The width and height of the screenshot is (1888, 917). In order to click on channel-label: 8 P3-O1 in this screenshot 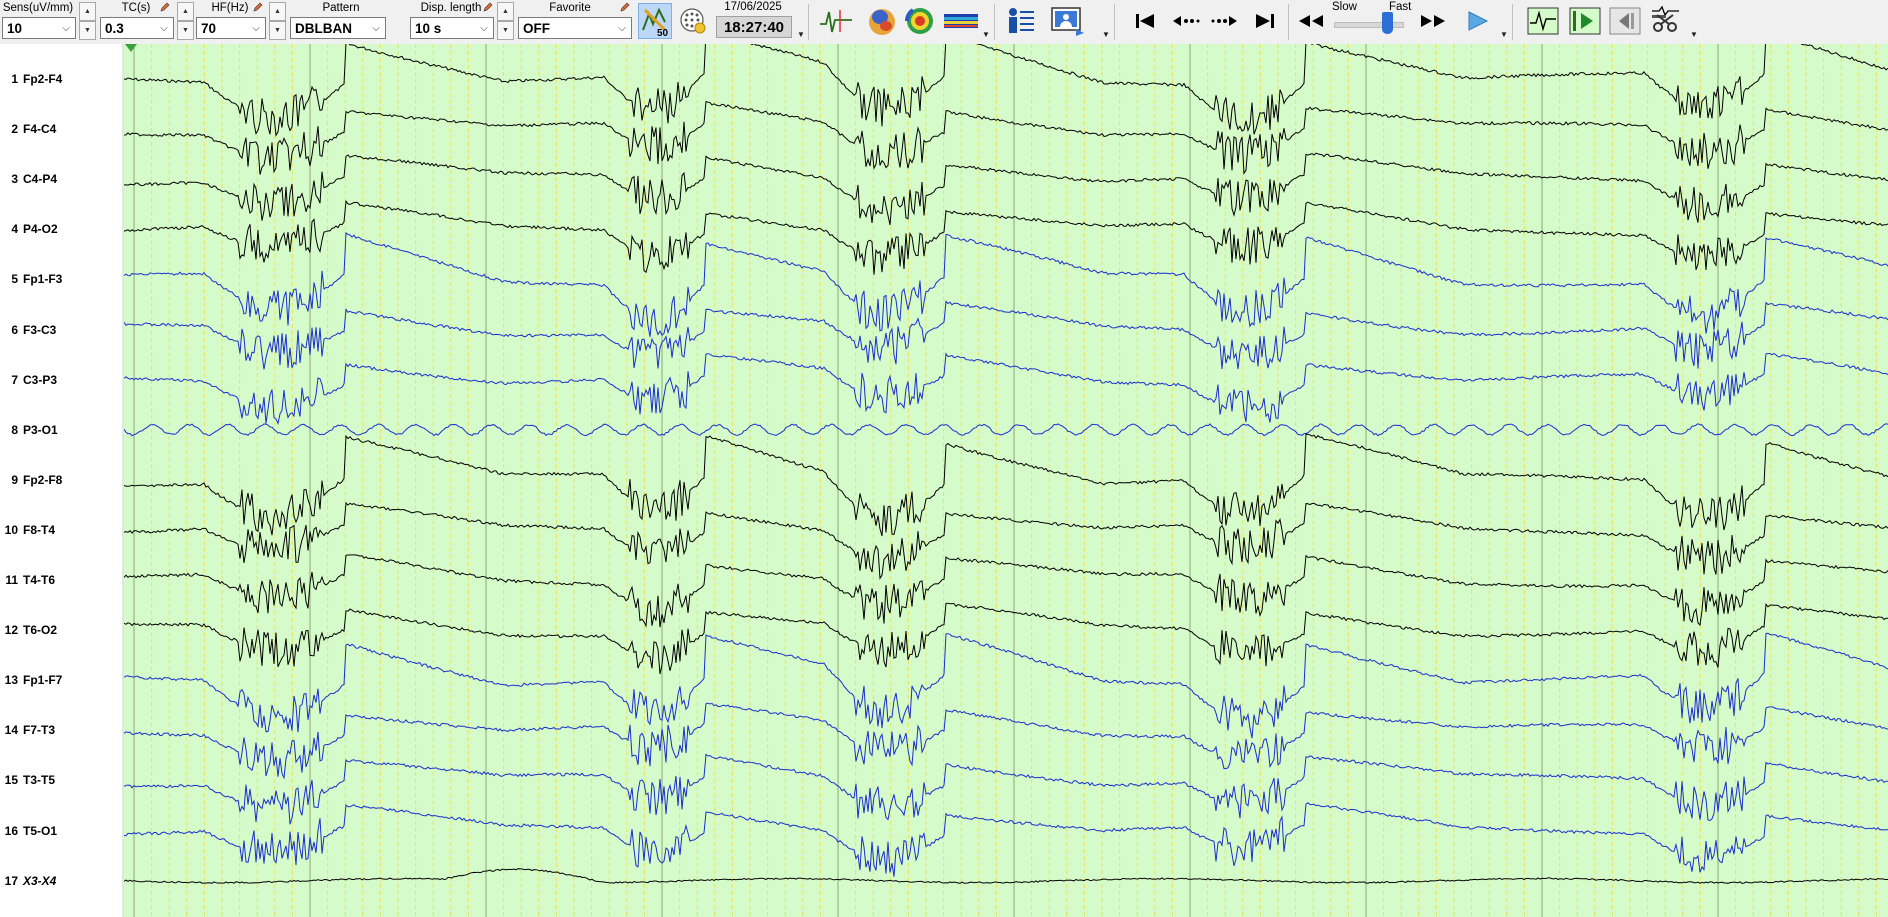, I will do `click(61, 431)`.